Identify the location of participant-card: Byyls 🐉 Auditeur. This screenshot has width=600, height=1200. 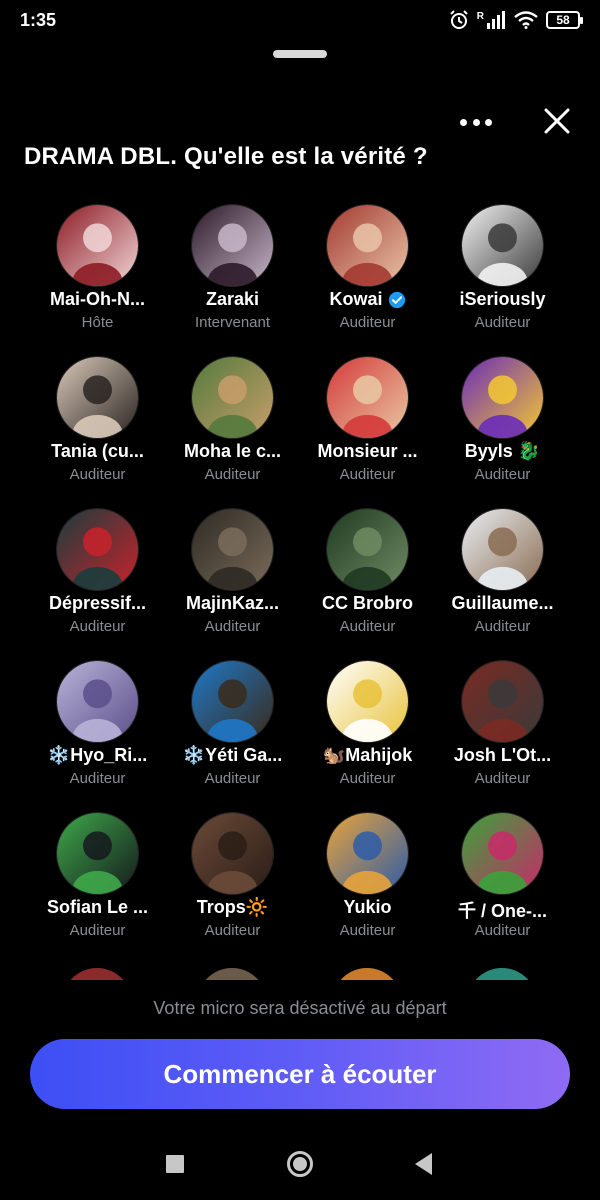
(502, 426).